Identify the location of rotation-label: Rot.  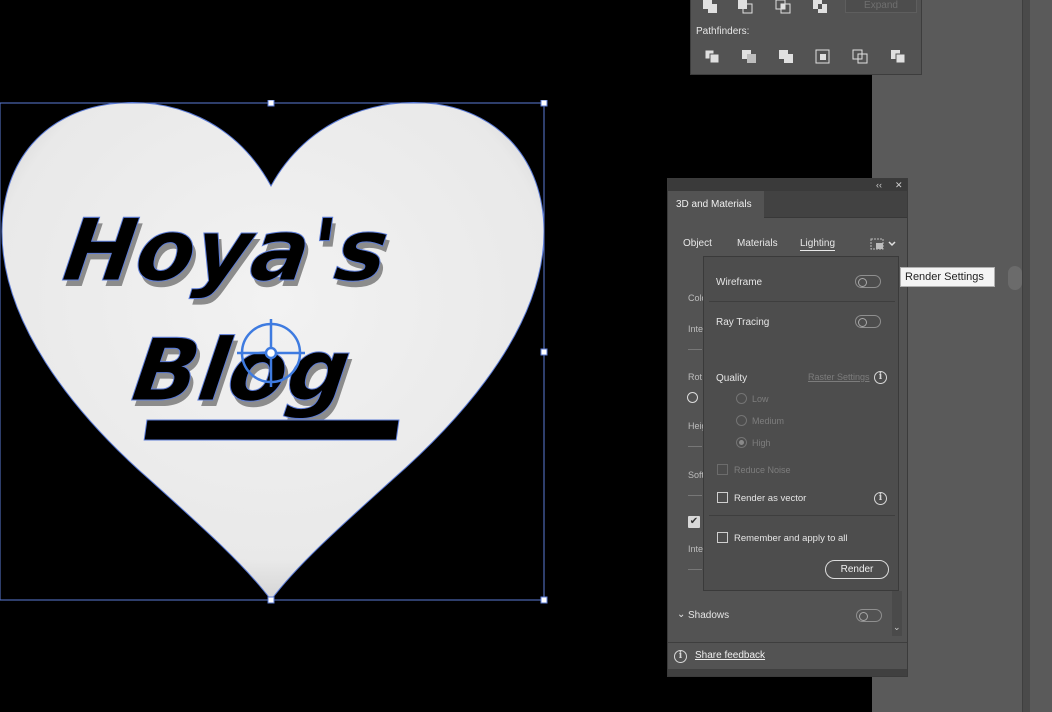
(695, 377).